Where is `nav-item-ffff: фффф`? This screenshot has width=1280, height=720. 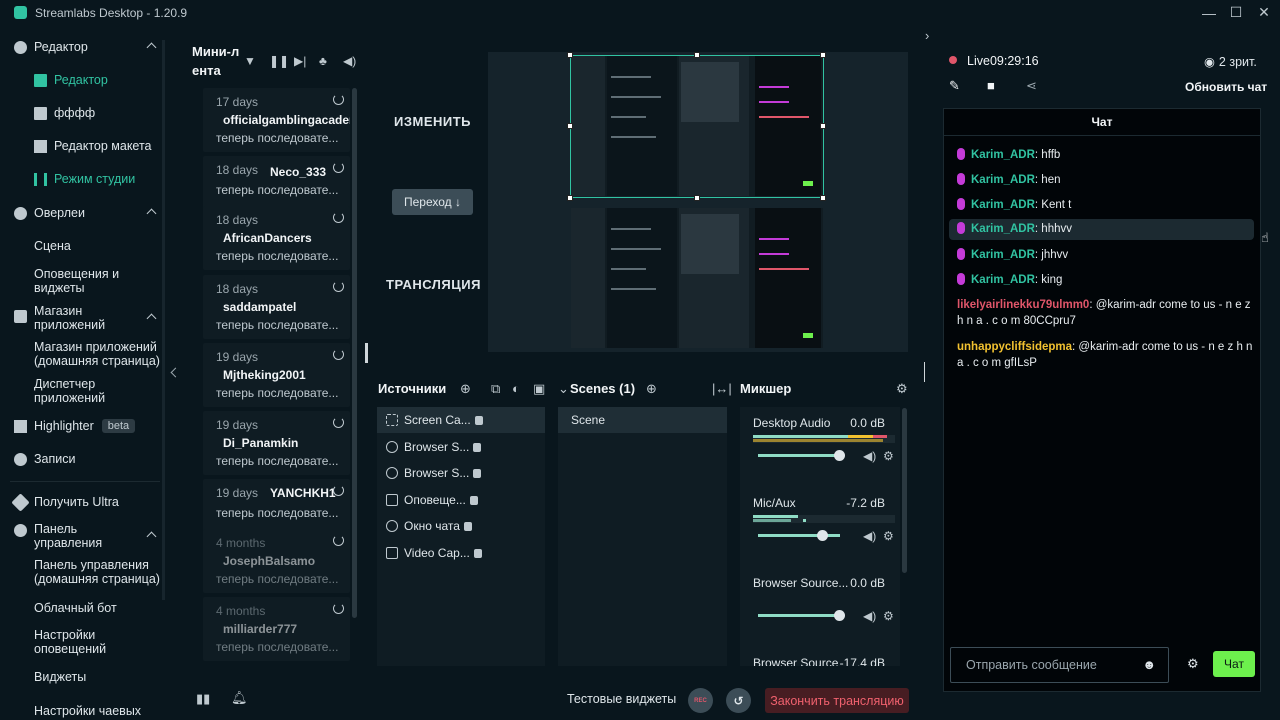
nav-item-ffff: фффф is located at coordinates (82, 113).